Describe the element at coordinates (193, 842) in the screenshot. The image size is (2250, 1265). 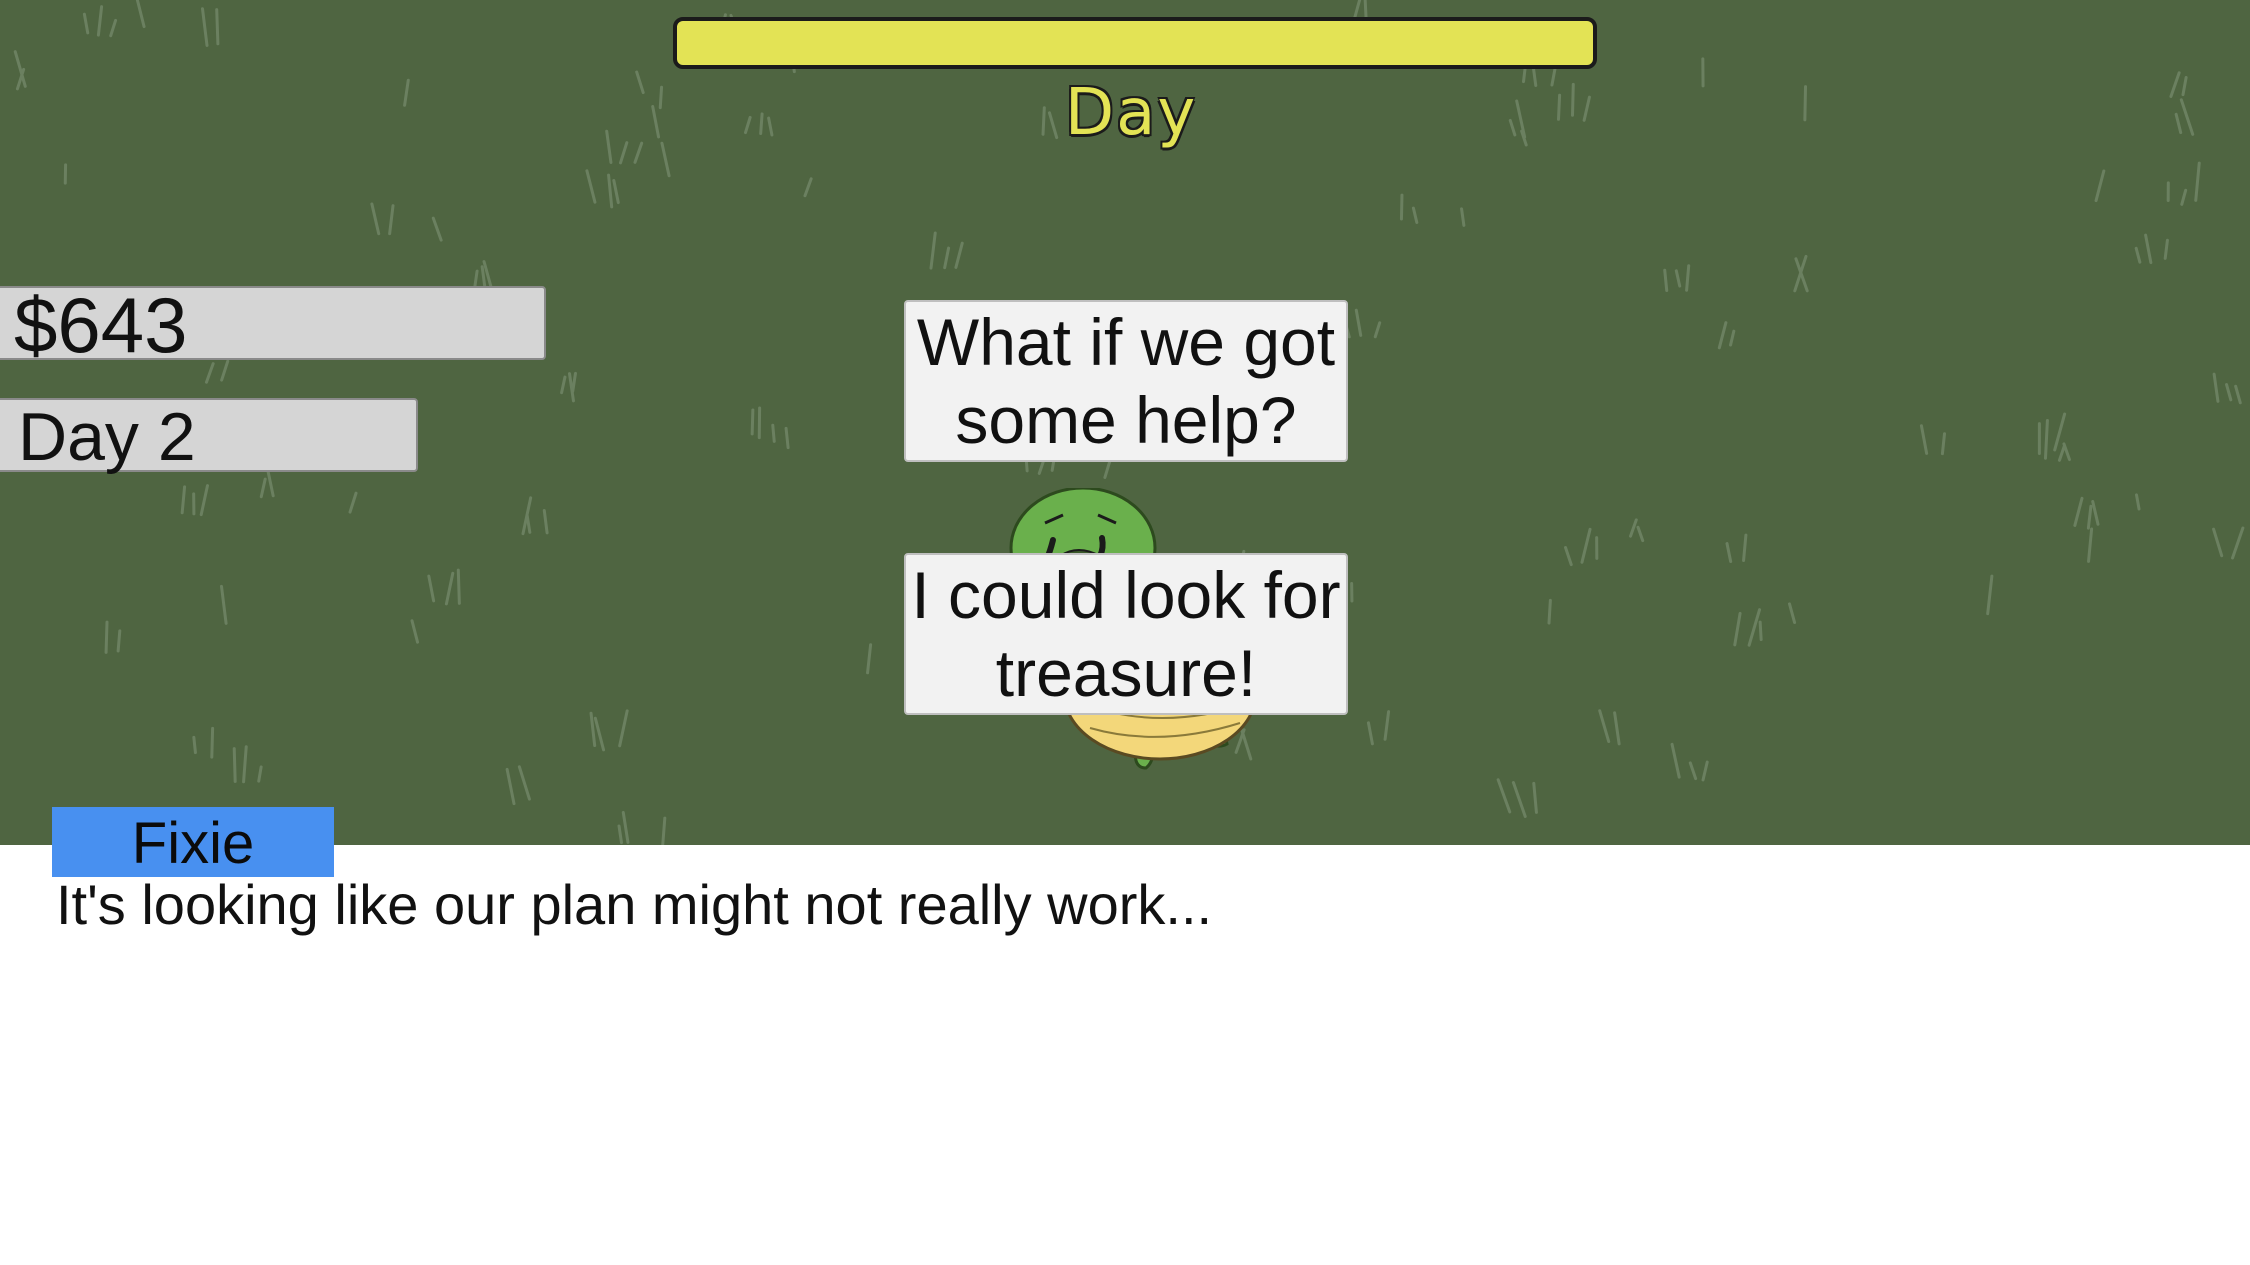
I see `speaker-name-tag: Fixie` at that location.